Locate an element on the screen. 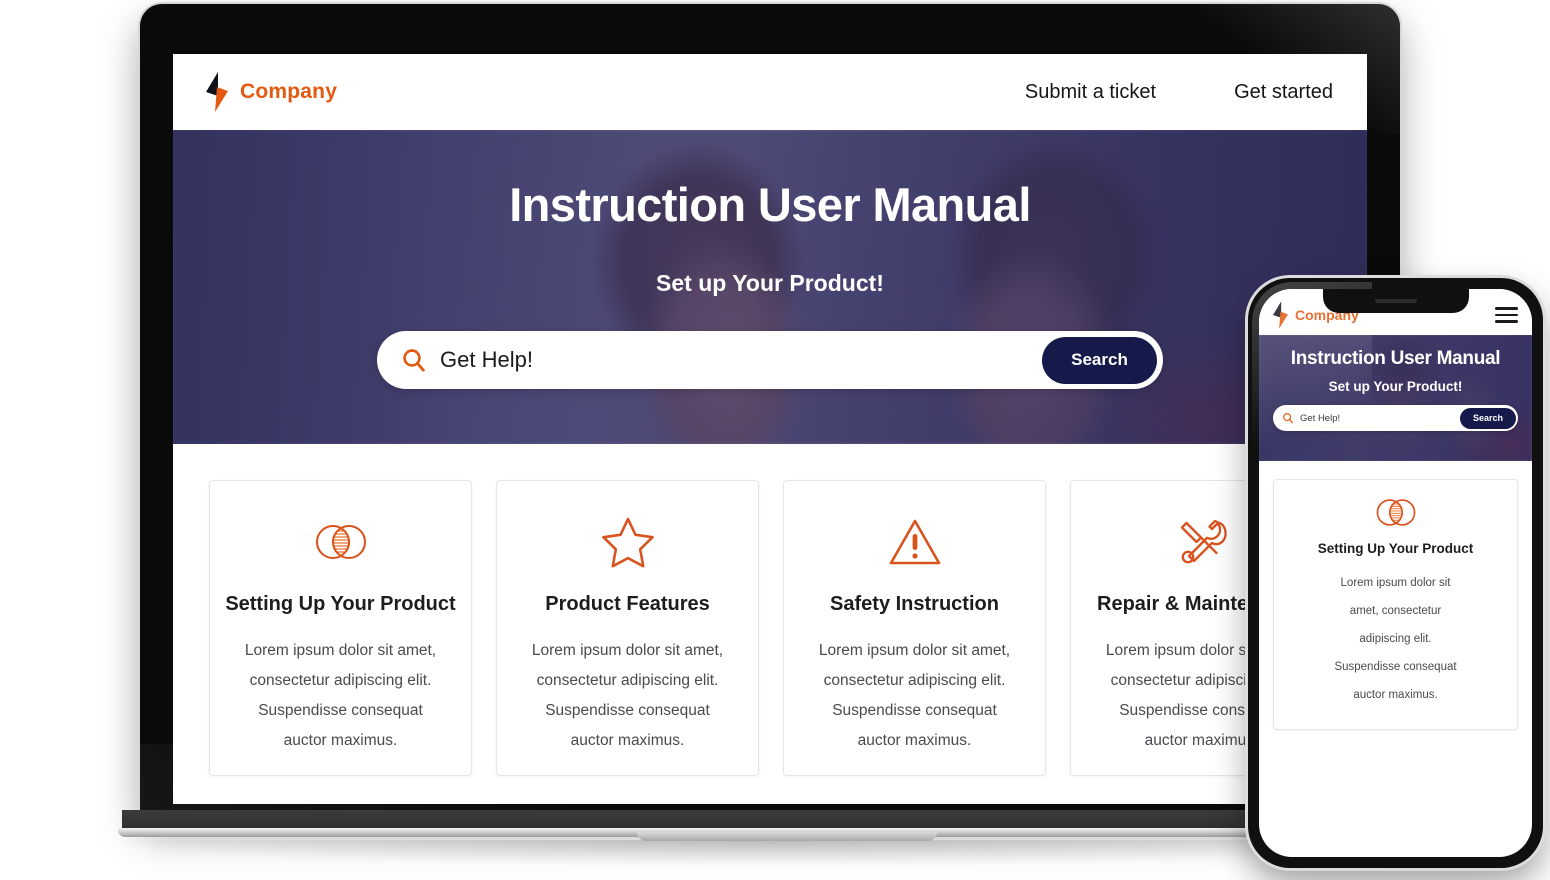  laptop-base-notch is located at coordinates (787, 836).